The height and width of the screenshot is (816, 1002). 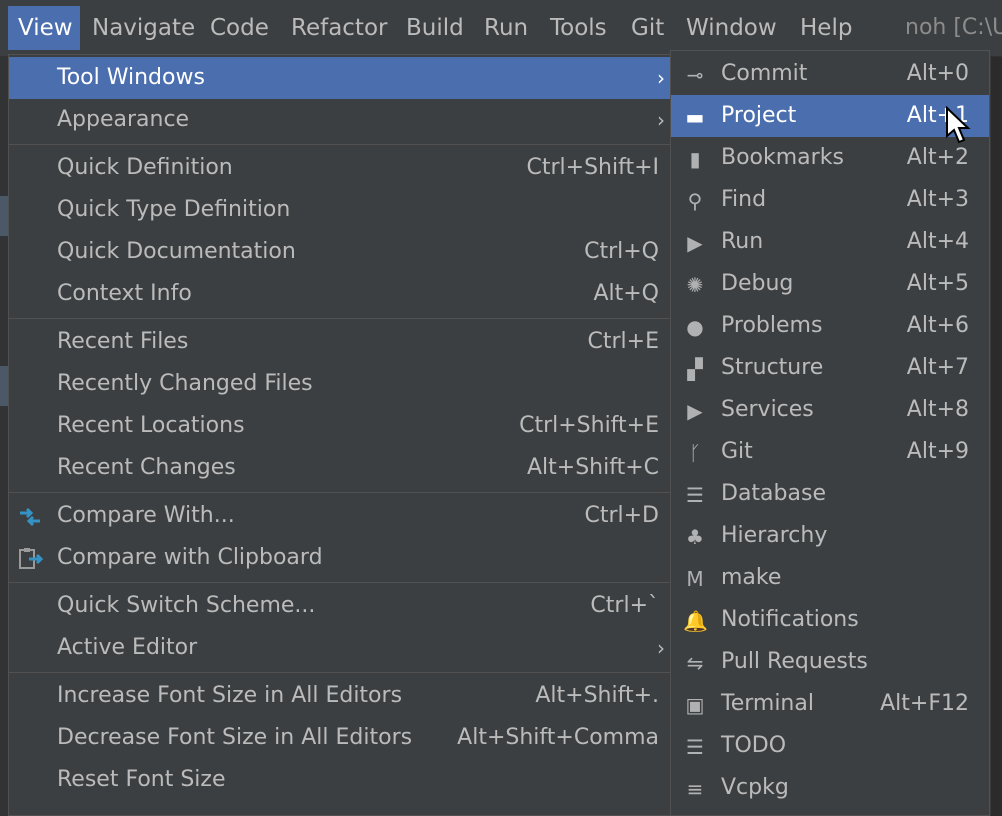 What do you see at coordinates (235, 737) in the screenshot?
I see `menu-item-label: Decrease Font Size in All Editors` at bounding box center [235, 737].